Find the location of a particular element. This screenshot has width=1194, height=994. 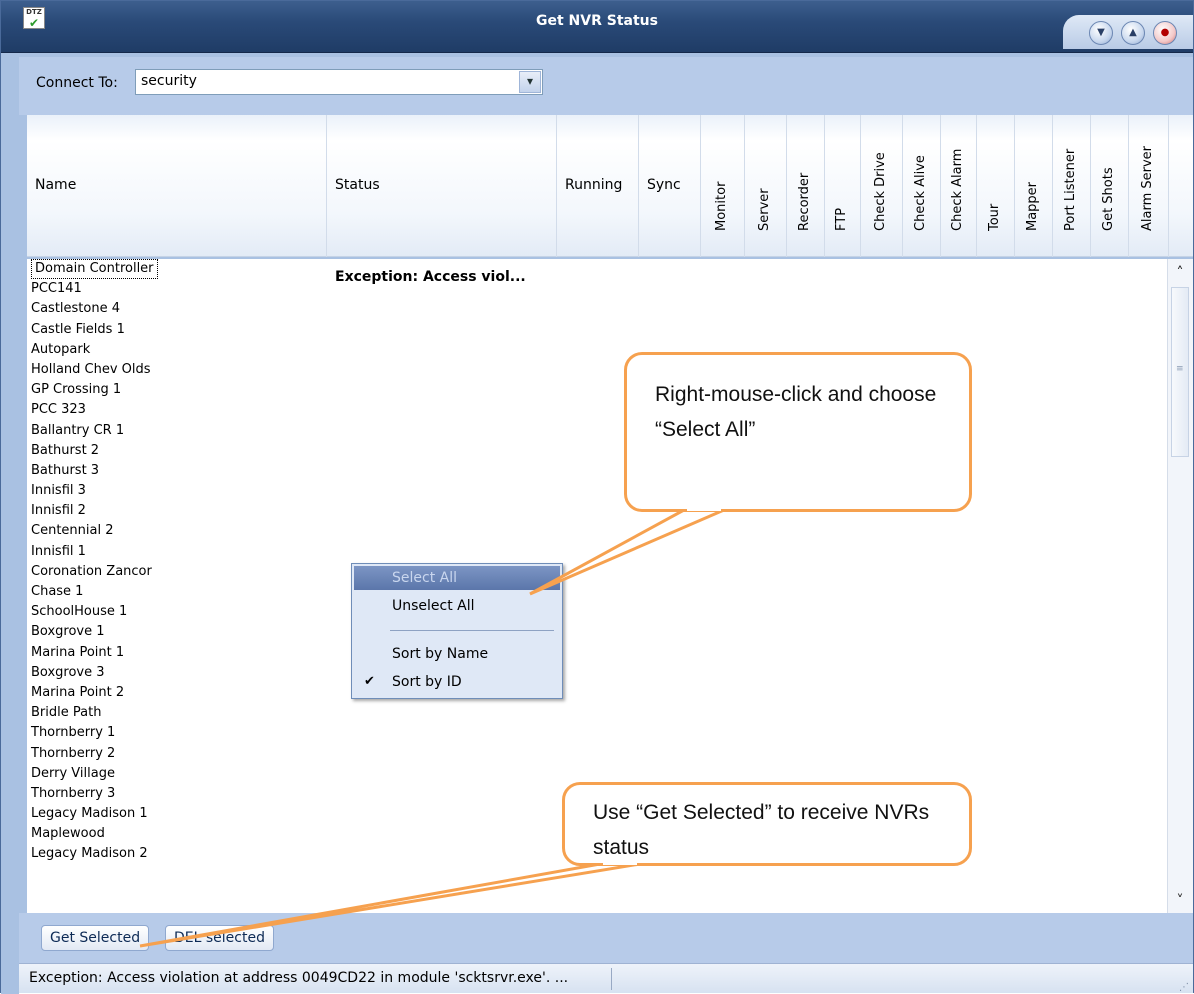

minimize-icon: ▼ is located at coordinates (1101, 33).